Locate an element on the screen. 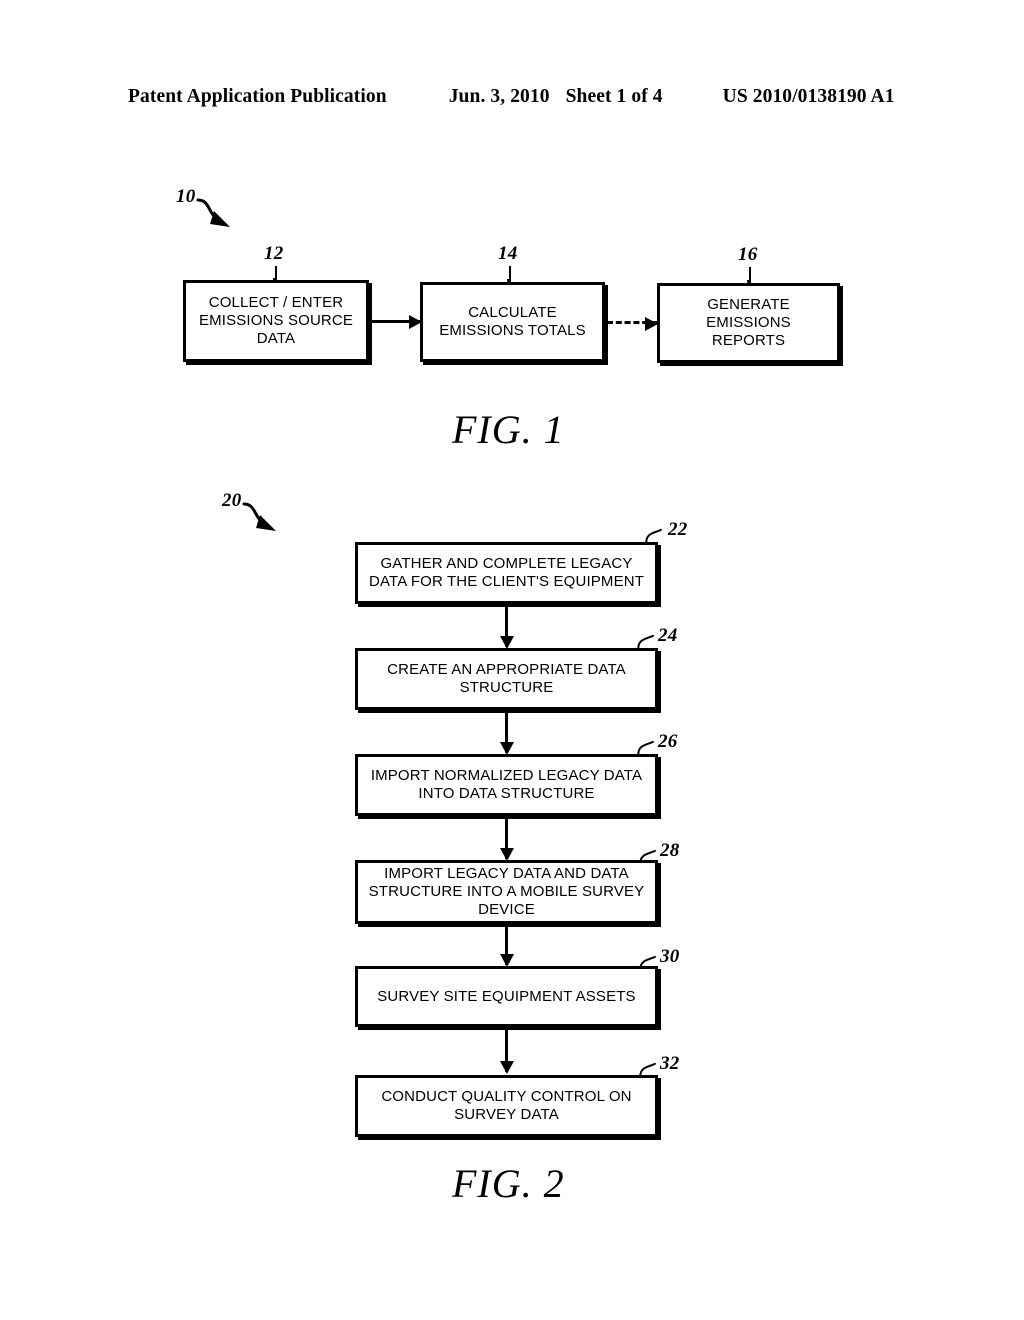  flow-step-12-line-1: COLLECT / ENTER is located at coordinates (276, 303).